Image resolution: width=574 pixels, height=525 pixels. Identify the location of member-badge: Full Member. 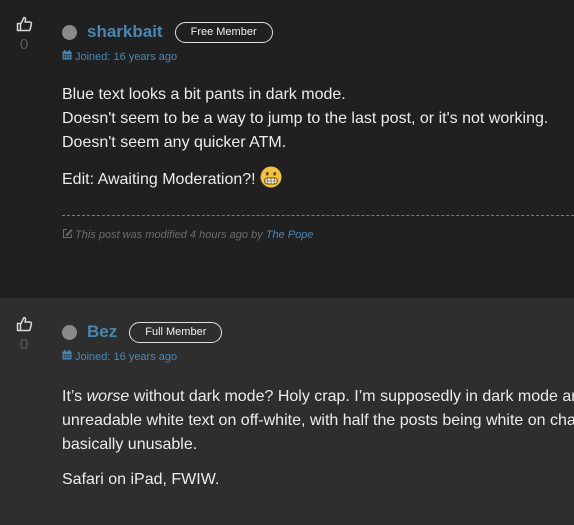
(176, 332).